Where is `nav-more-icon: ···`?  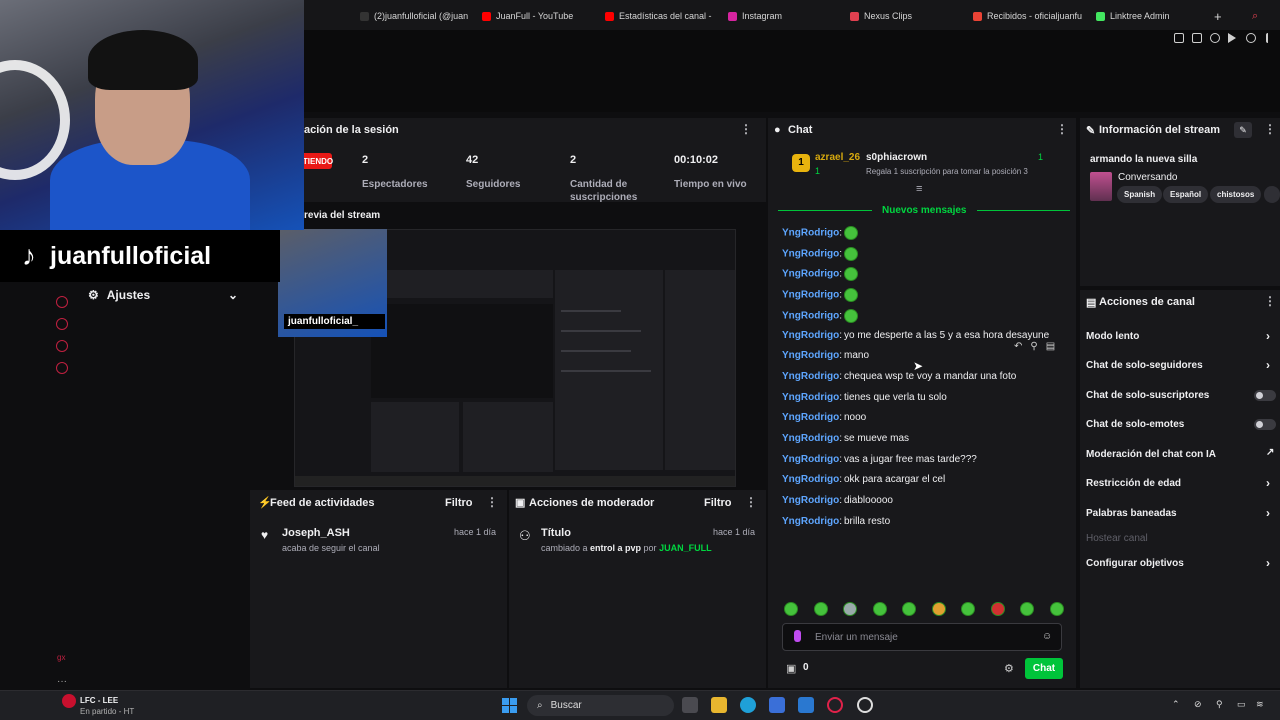 nav-more-icon: ··· is located at coordinates (62, 681).